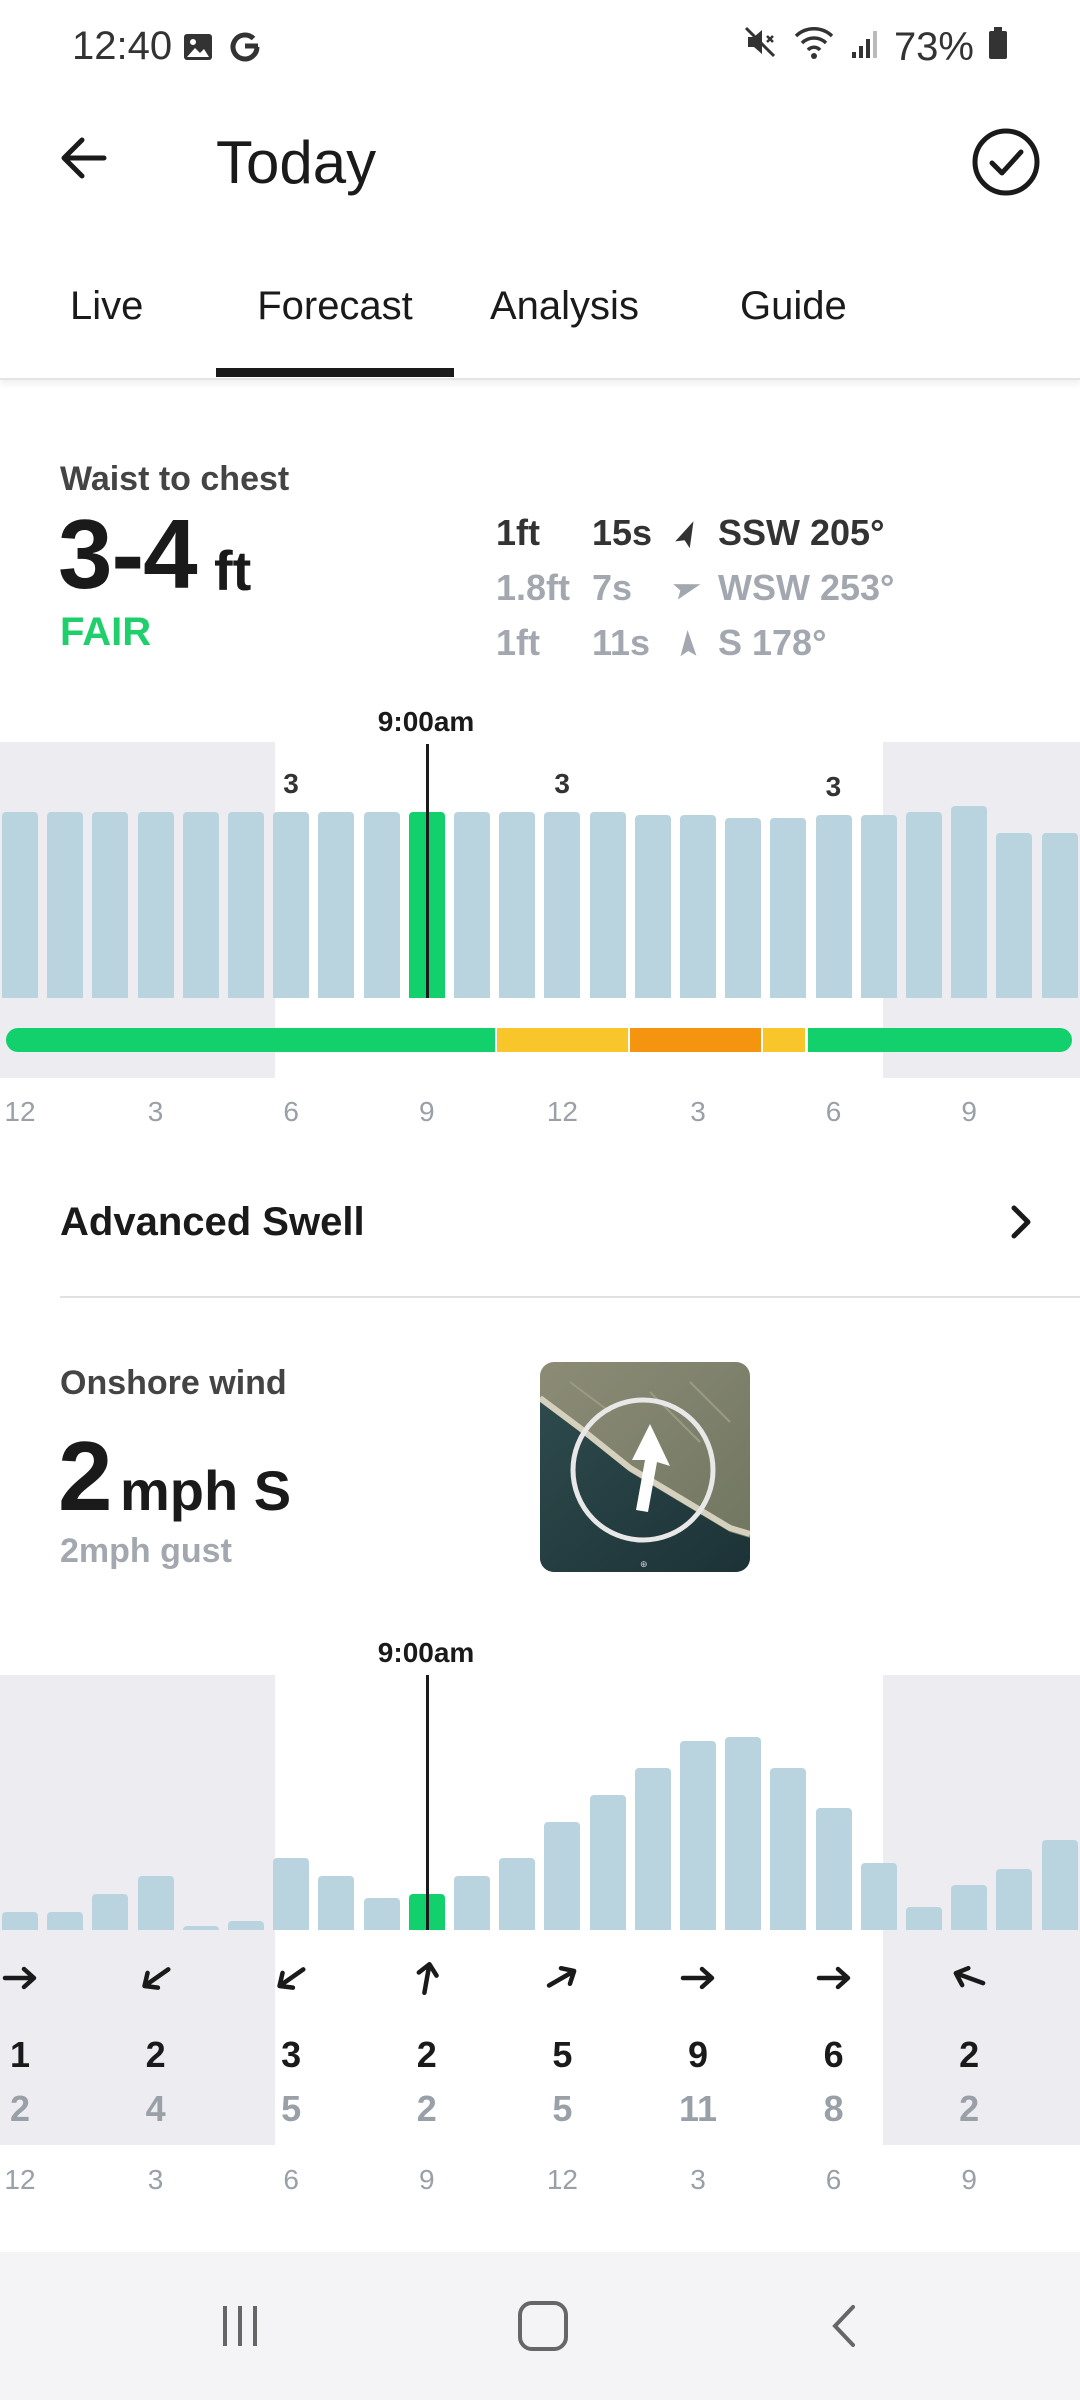 The height and width of the screenshot is (2400, 1080). I want to click on status-time: 12:40, so click(122, 46).